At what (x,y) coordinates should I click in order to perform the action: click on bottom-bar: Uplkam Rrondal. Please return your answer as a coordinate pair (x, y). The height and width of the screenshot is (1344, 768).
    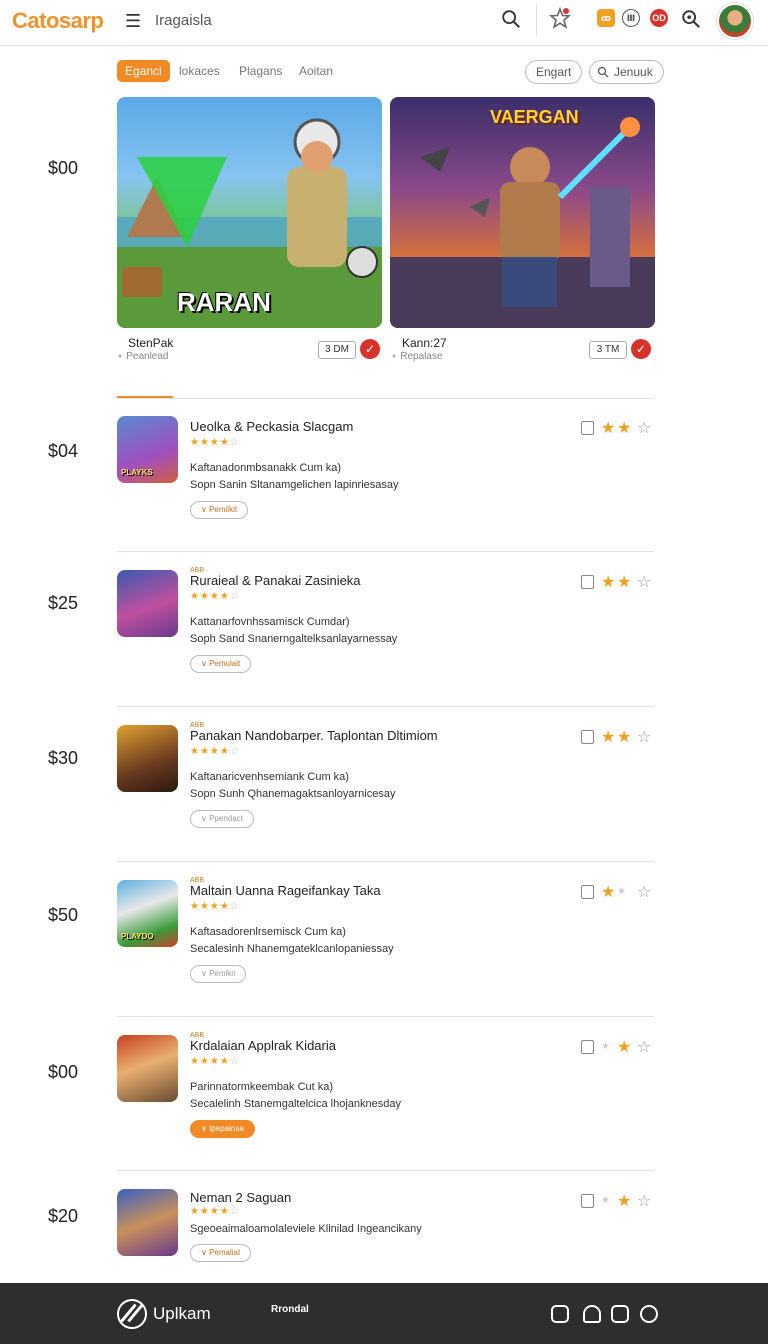
    Looking at the image, I should click on (384, 1313).